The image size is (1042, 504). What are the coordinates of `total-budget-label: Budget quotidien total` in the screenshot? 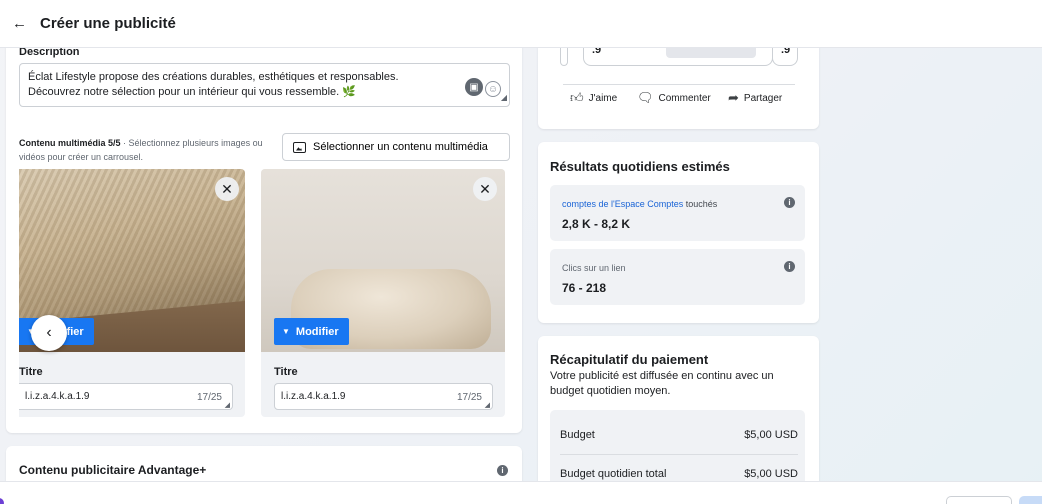 It's located at (613, 474).